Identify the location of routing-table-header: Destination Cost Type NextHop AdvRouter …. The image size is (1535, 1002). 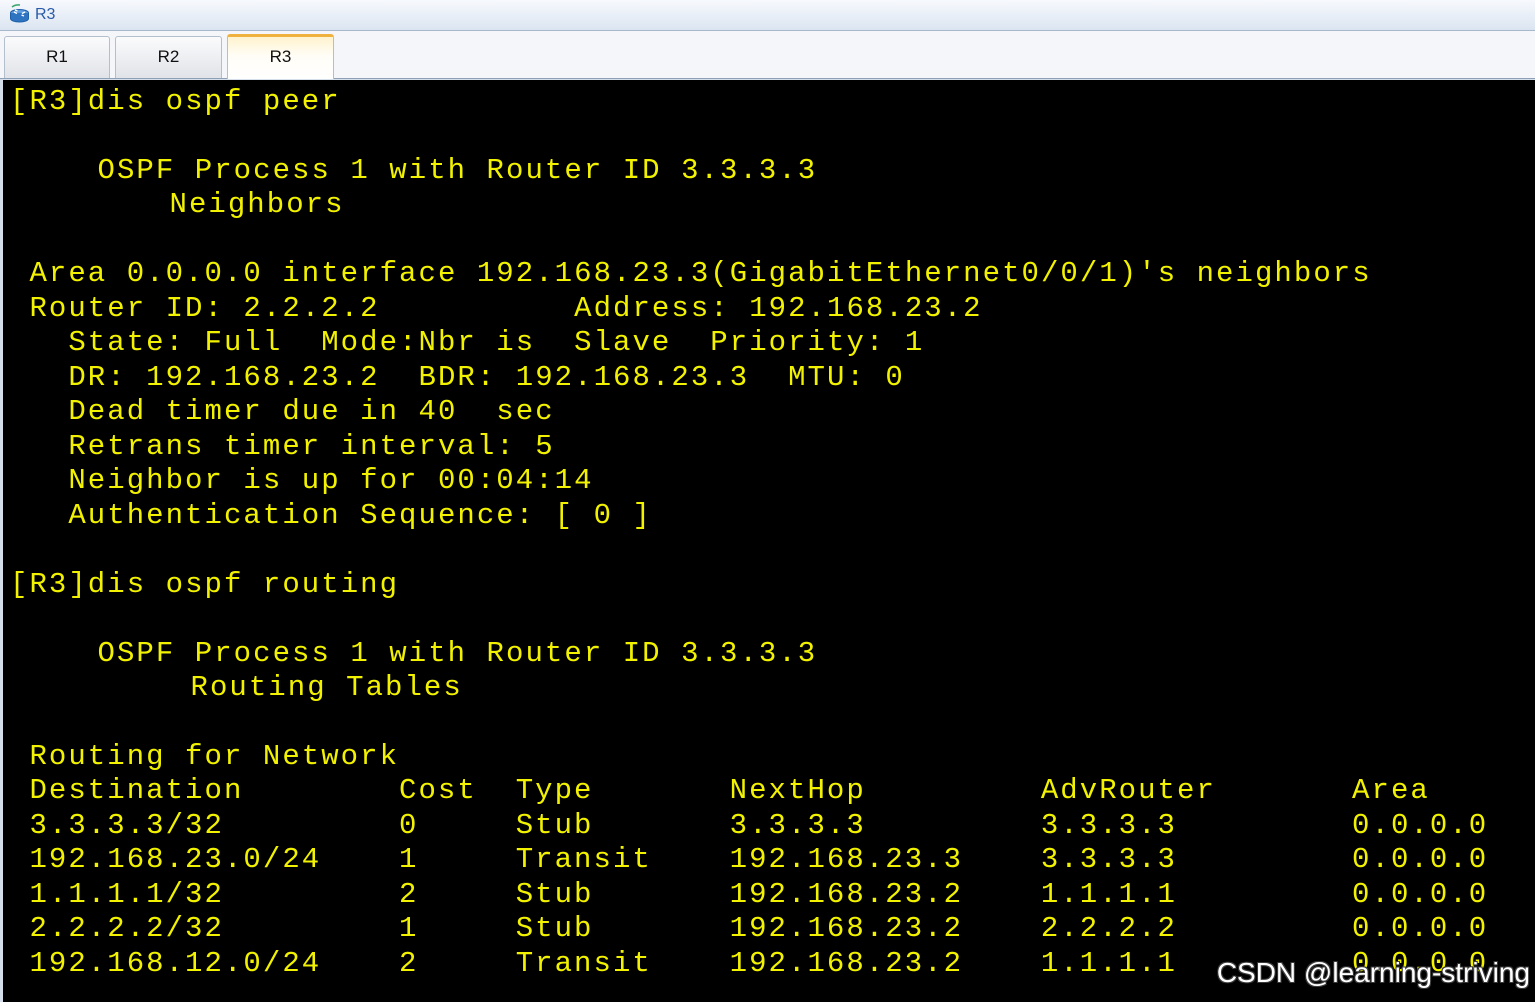
(772, 791).